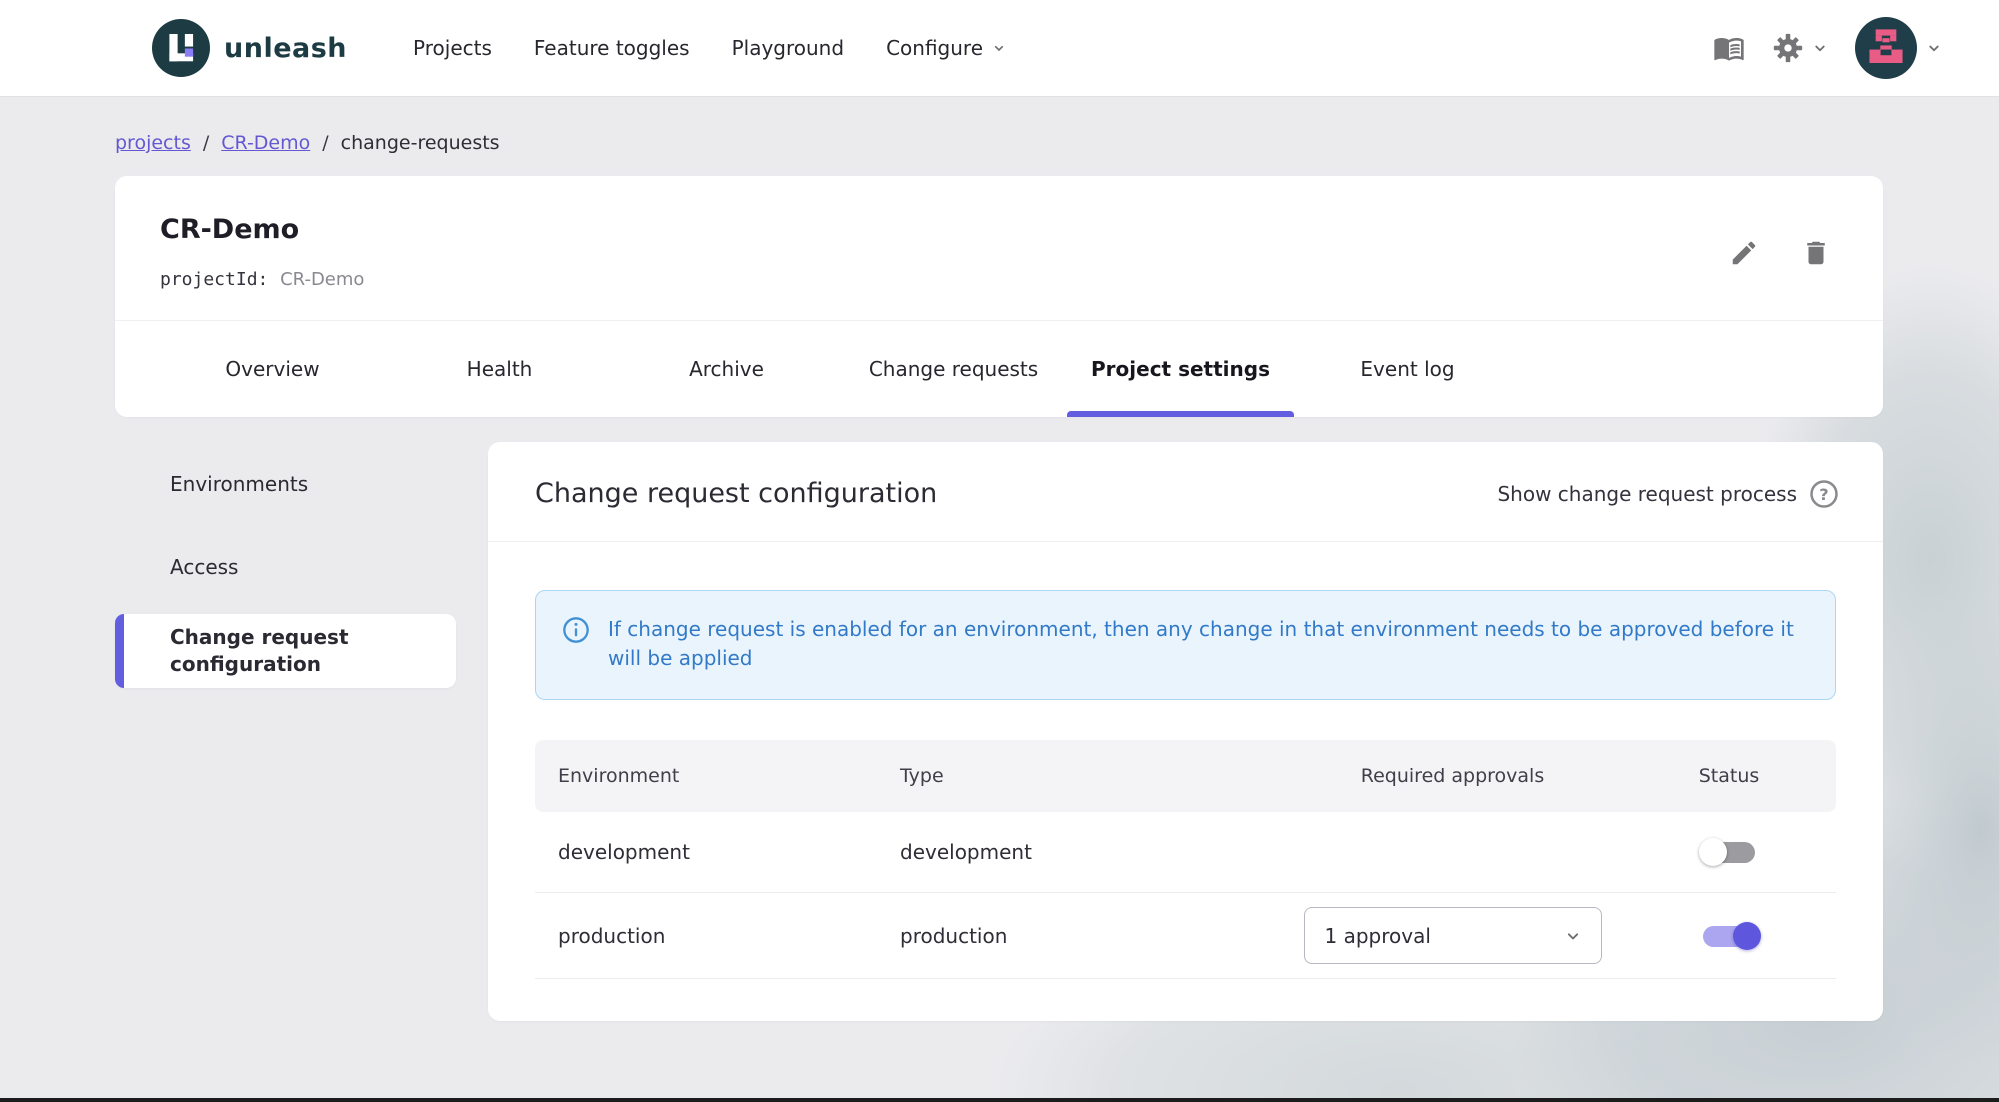  What do you see at coordinates (452, 48) in the screenshot?
I see `nav-projects: Projects` at bounding box center [452, 48].